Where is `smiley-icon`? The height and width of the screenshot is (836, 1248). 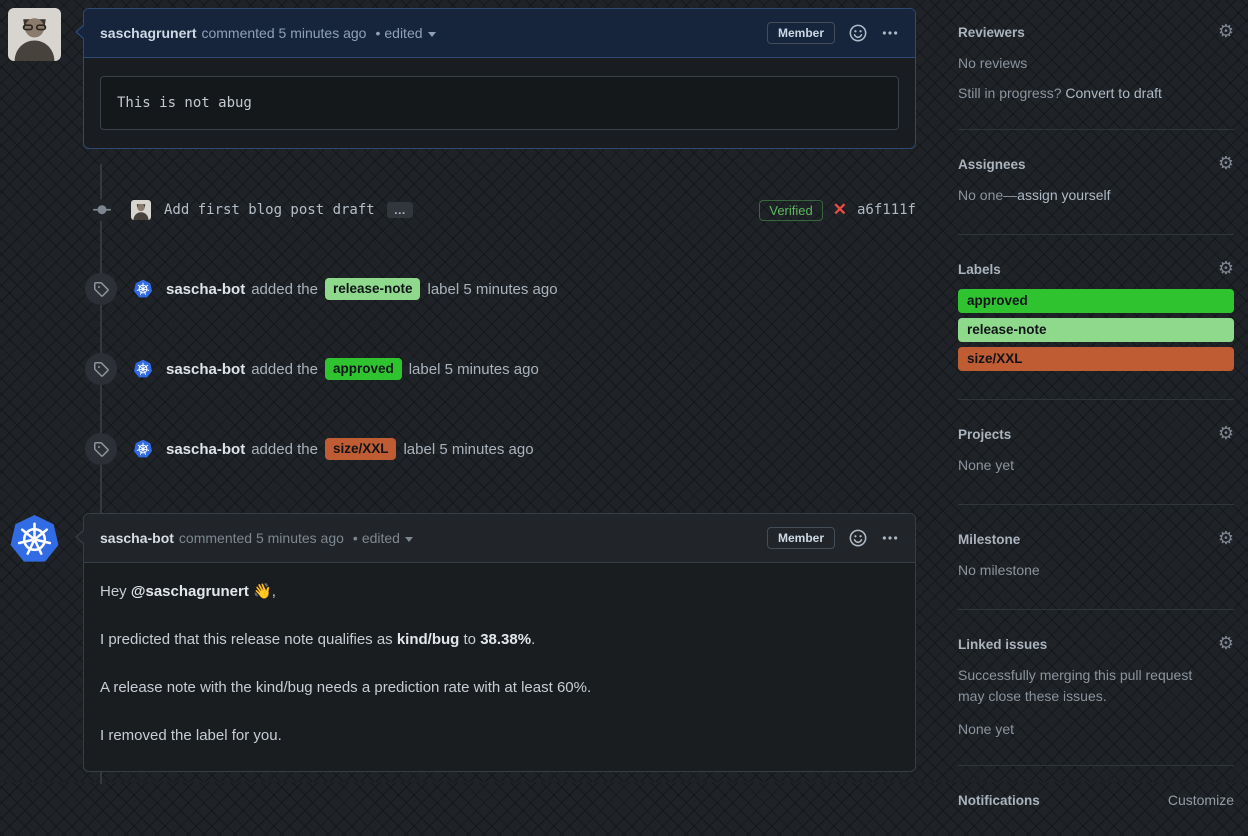
smiley-icon is located at coordinates (858, 538).